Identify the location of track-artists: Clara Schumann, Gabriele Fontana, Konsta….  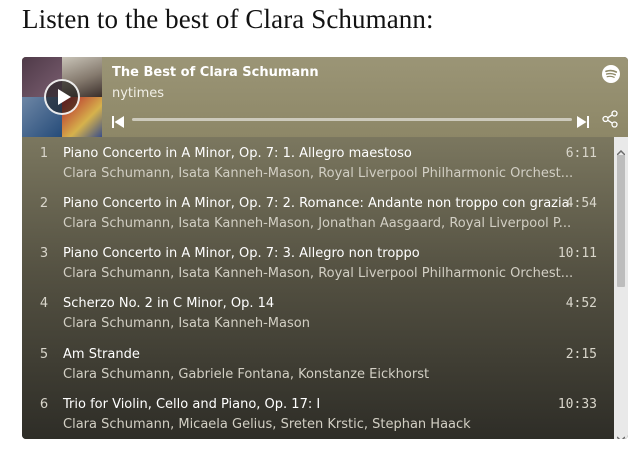
(246, 374).